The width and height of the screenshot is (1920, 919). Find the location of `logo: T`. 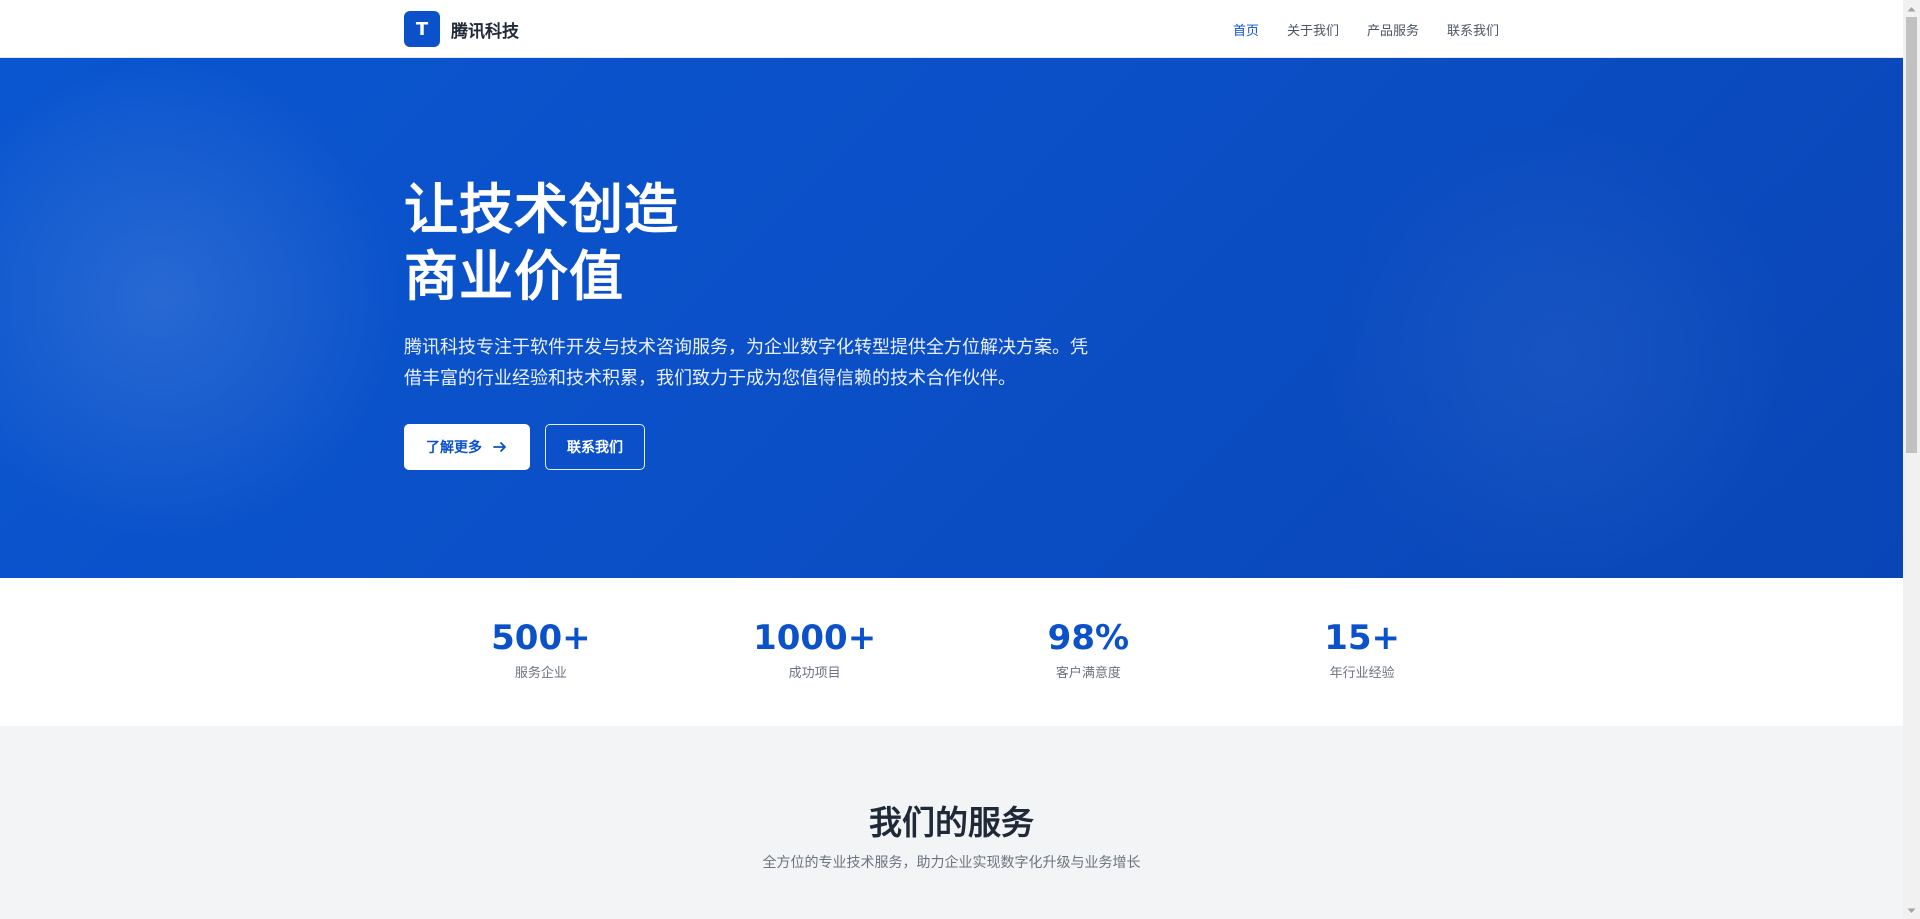

logo: T is located at coordinates (422, 29).